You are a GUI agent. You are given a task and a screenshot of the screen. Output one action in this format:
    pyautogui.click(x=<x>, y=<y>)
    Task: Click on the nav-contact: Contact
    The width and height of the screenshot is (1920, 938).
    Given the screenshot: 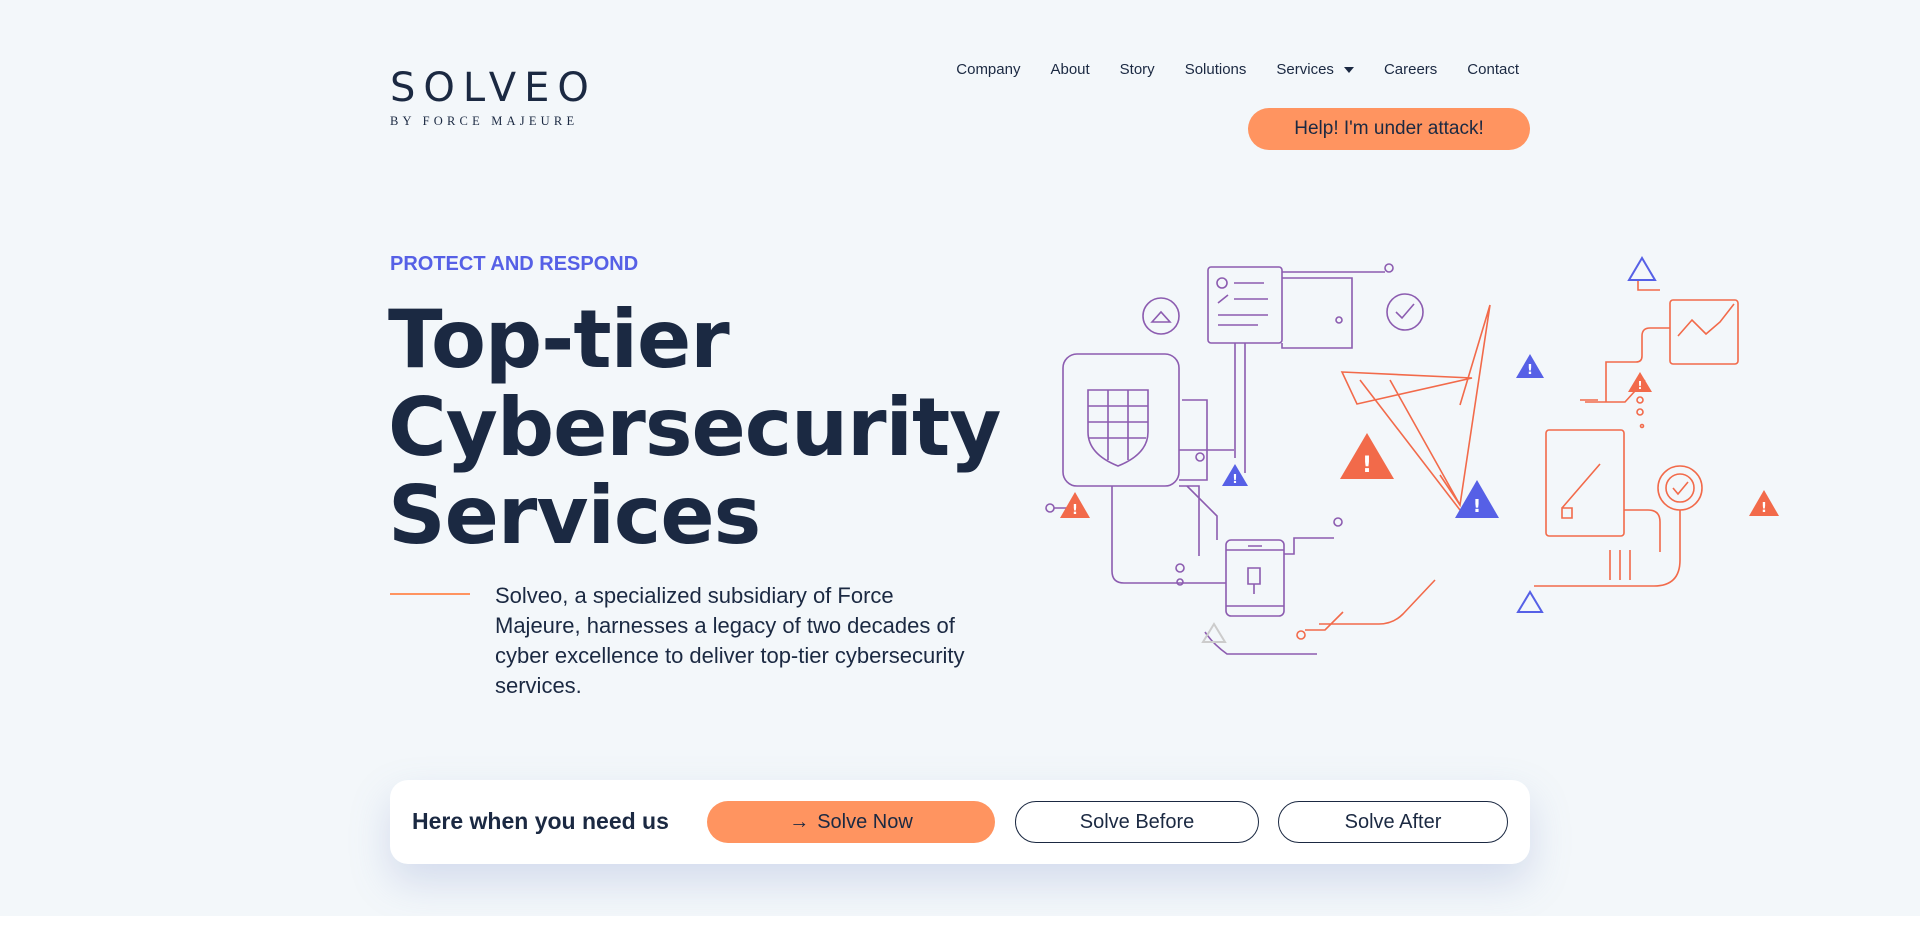 What is the action you would take?
    pyautogui.click(x=1493, y=70)
    